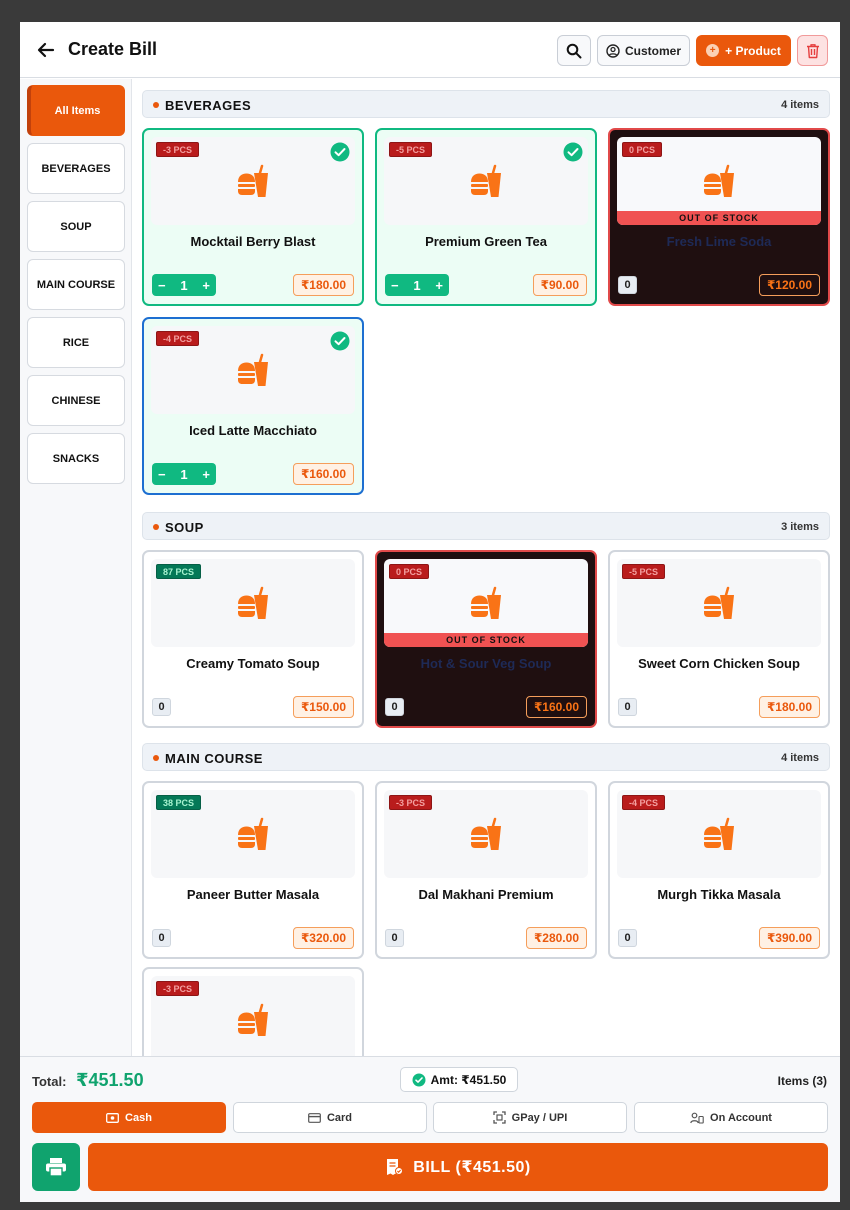 The width and height of the screenshot is (850, 1210). What do you see at coordinates (76, 342) in the screenshot?
I see `category-rice: RICE` at bounding box center [76, 342].